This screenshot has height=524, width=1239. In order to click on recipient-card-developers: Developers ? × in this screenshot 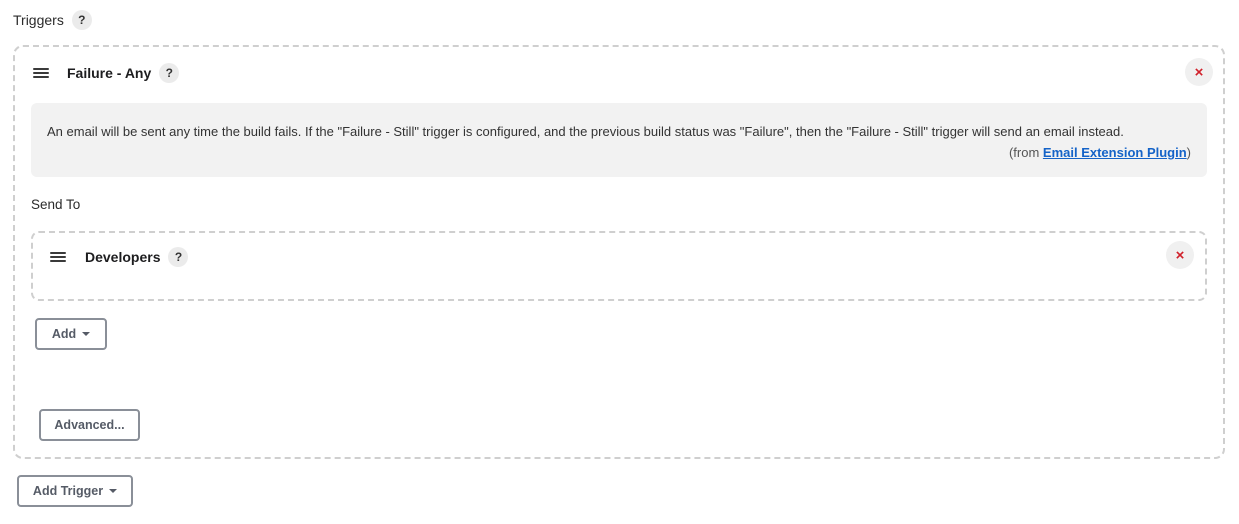, I will do `click(619, 266)`.